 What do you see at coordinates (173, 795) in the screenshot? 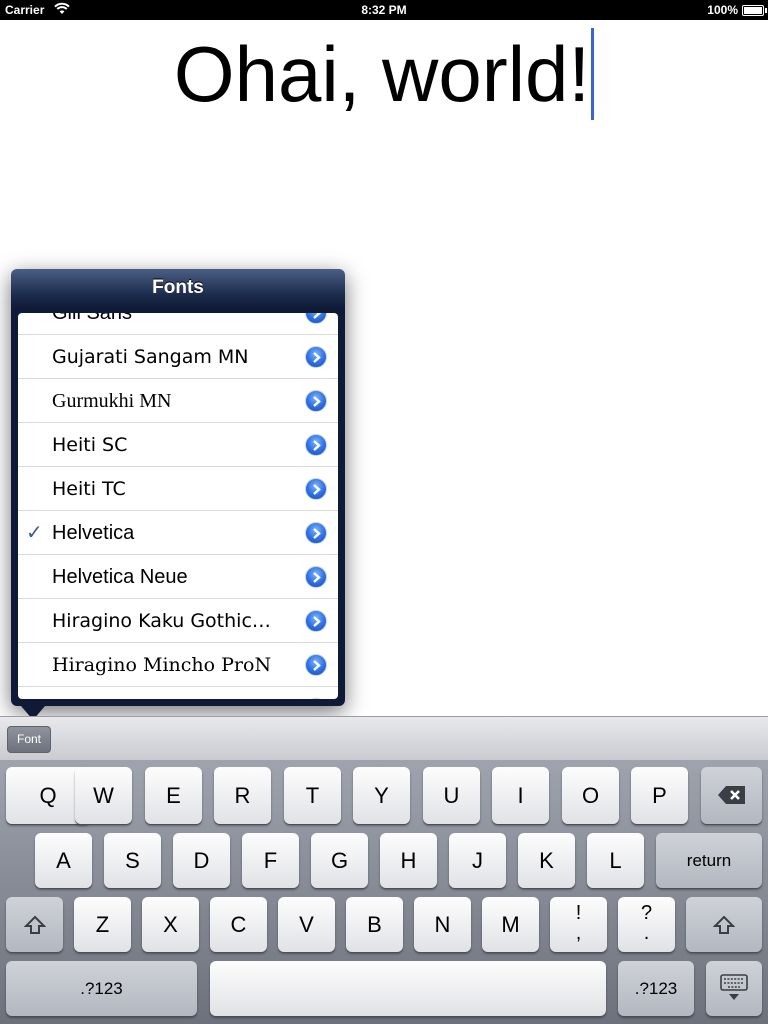
I see `key-e: E` at bounding box center [173, 795].